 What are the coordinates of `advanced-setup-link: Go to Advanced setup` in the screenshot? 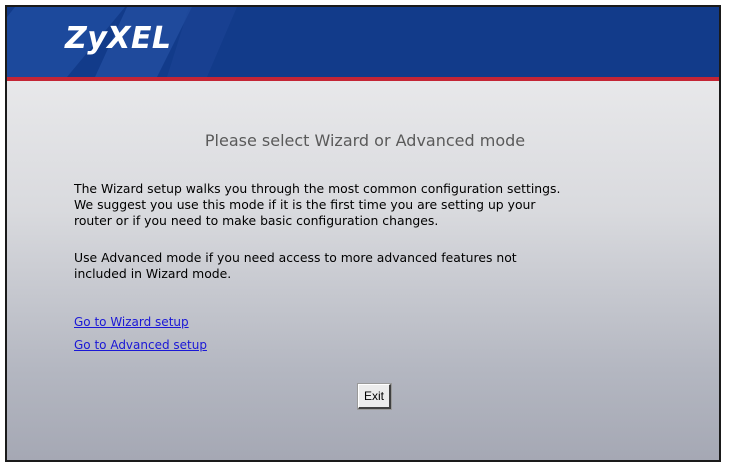 It's located at (140, 345).